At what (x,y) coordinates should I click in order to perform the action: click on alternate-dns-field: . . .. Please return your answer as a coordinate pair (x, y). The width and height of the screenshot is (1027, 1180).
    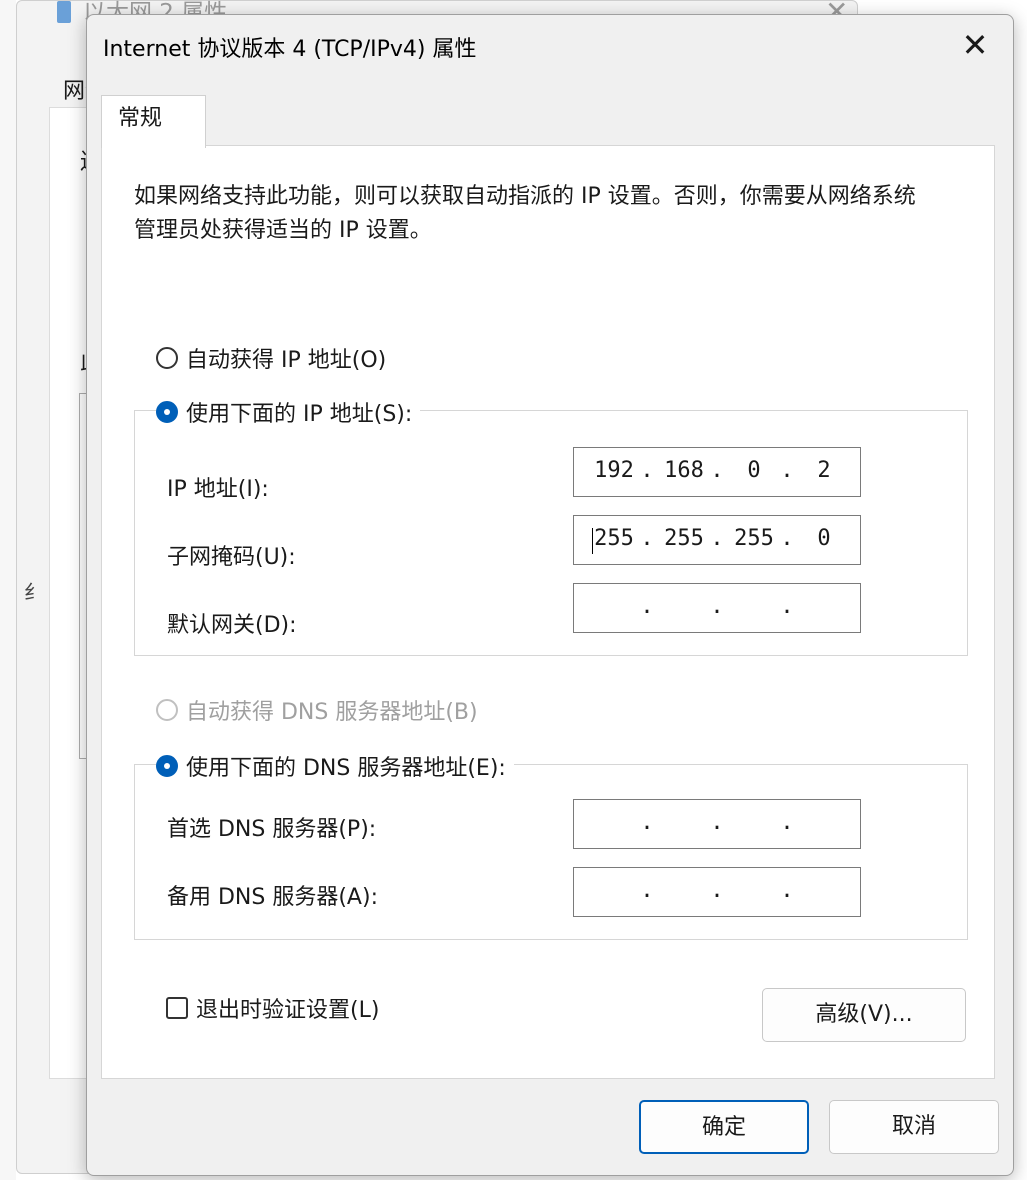
    Looking at the image, I should click on (717, 892).